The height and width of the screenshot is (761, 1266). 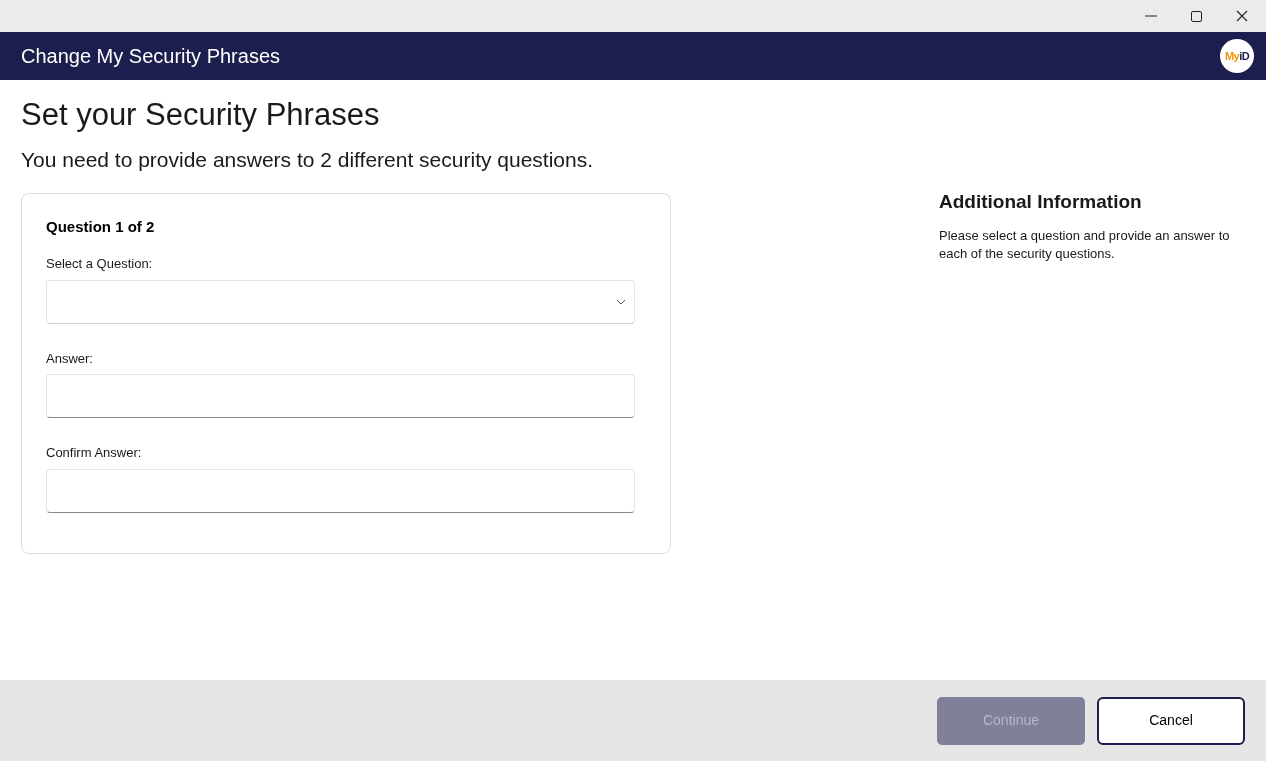 What do you see at coordinates (70, 358) in the screenshot?
I see `field-label: Answer:` at bounding box center [70, 358].